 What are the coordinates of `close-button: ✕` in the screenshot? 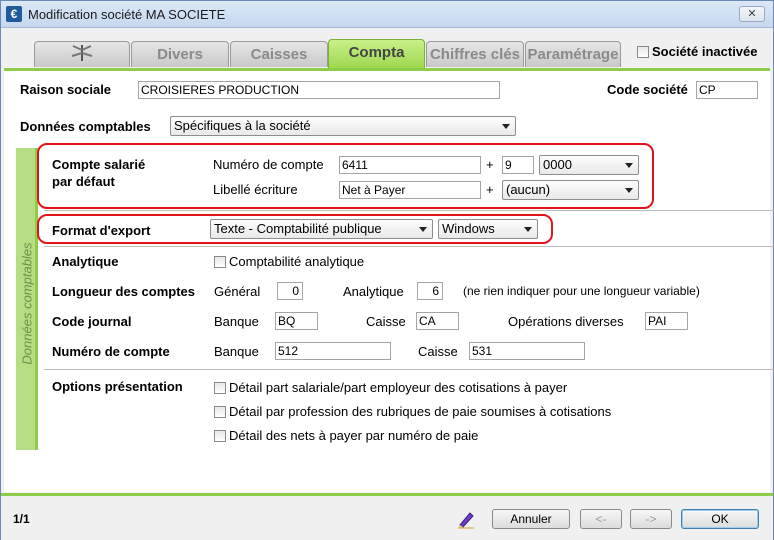 It's located at (752, 14).